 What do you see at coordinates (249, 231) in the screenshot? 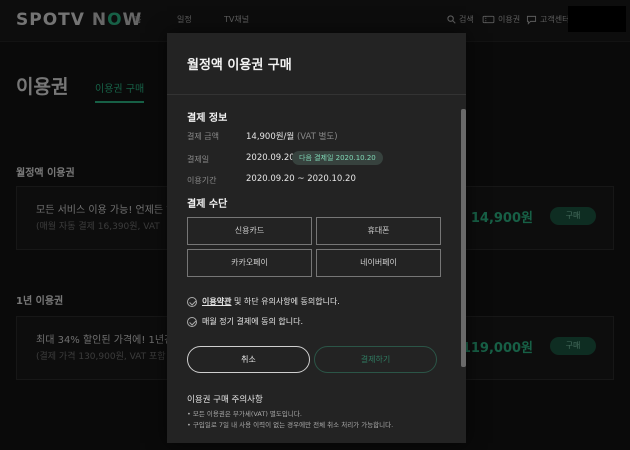
I see `credit-card-option: 신용카드` at bounding box center [249, 231].